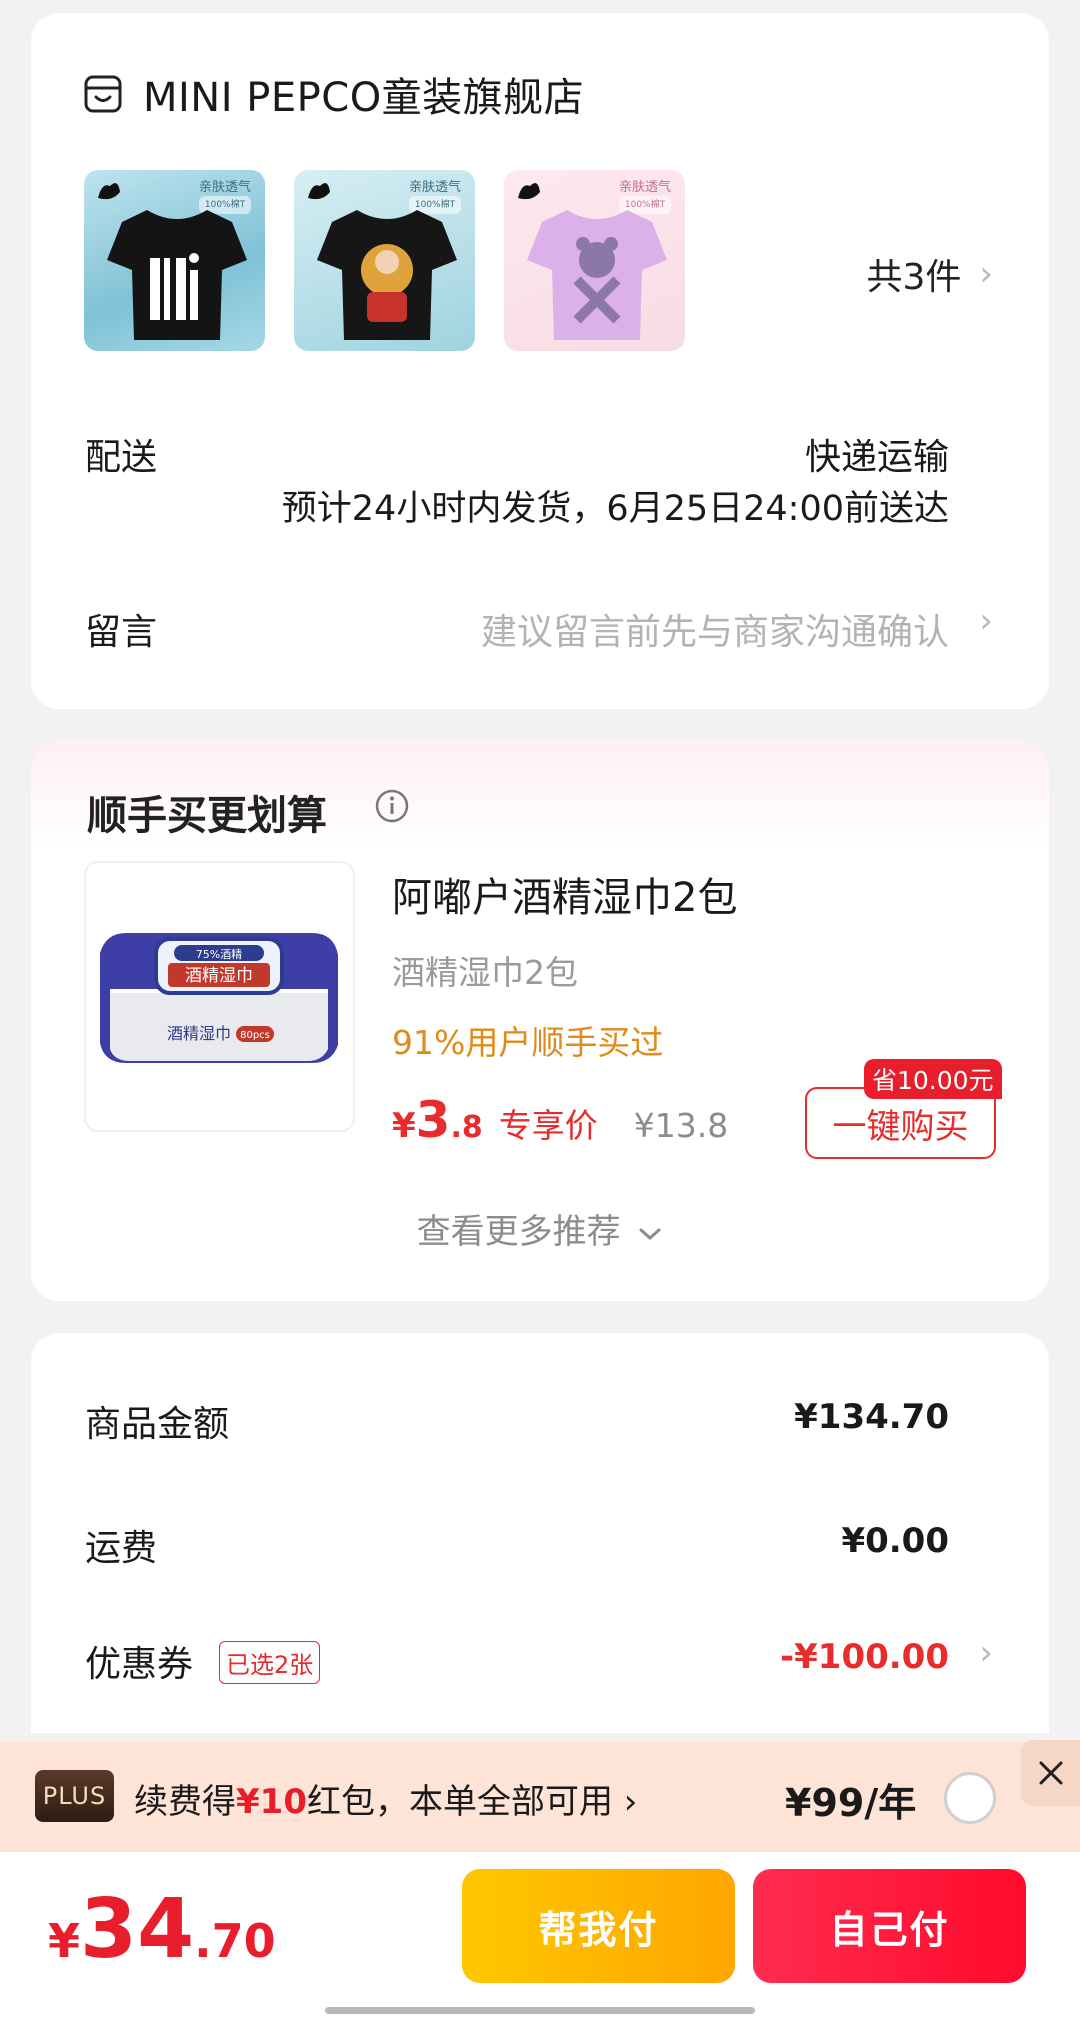 The height and width of the screenshot is (2018, 1080). I want to click on product-image-label: 酒精湿巾, so click(219, 976).